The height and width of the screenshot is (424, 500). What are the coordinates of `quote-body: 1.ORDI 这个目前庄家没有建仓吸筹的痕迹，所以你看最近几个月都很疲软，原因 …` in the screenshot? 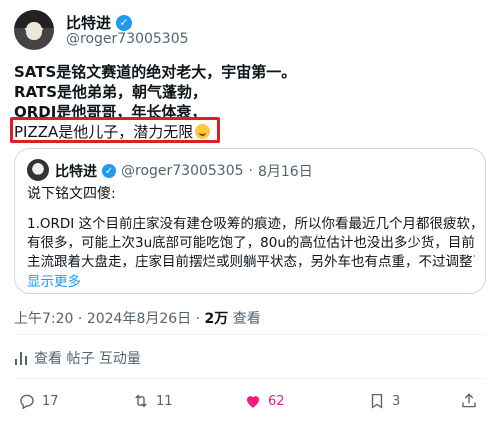 It's located at (251, 243).